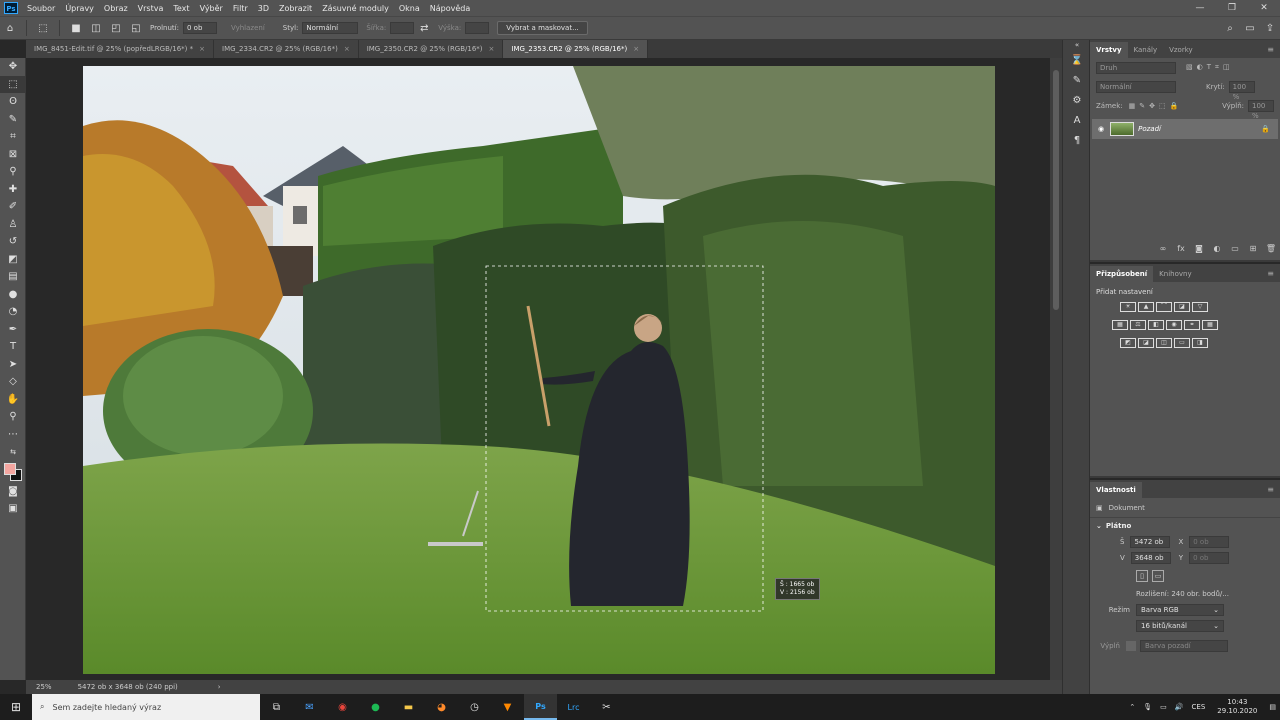 Image resolution: width=1280 pixels, height=720 pixels. I want to click on tab-patterns: Vzorky, so click(1181, 50).